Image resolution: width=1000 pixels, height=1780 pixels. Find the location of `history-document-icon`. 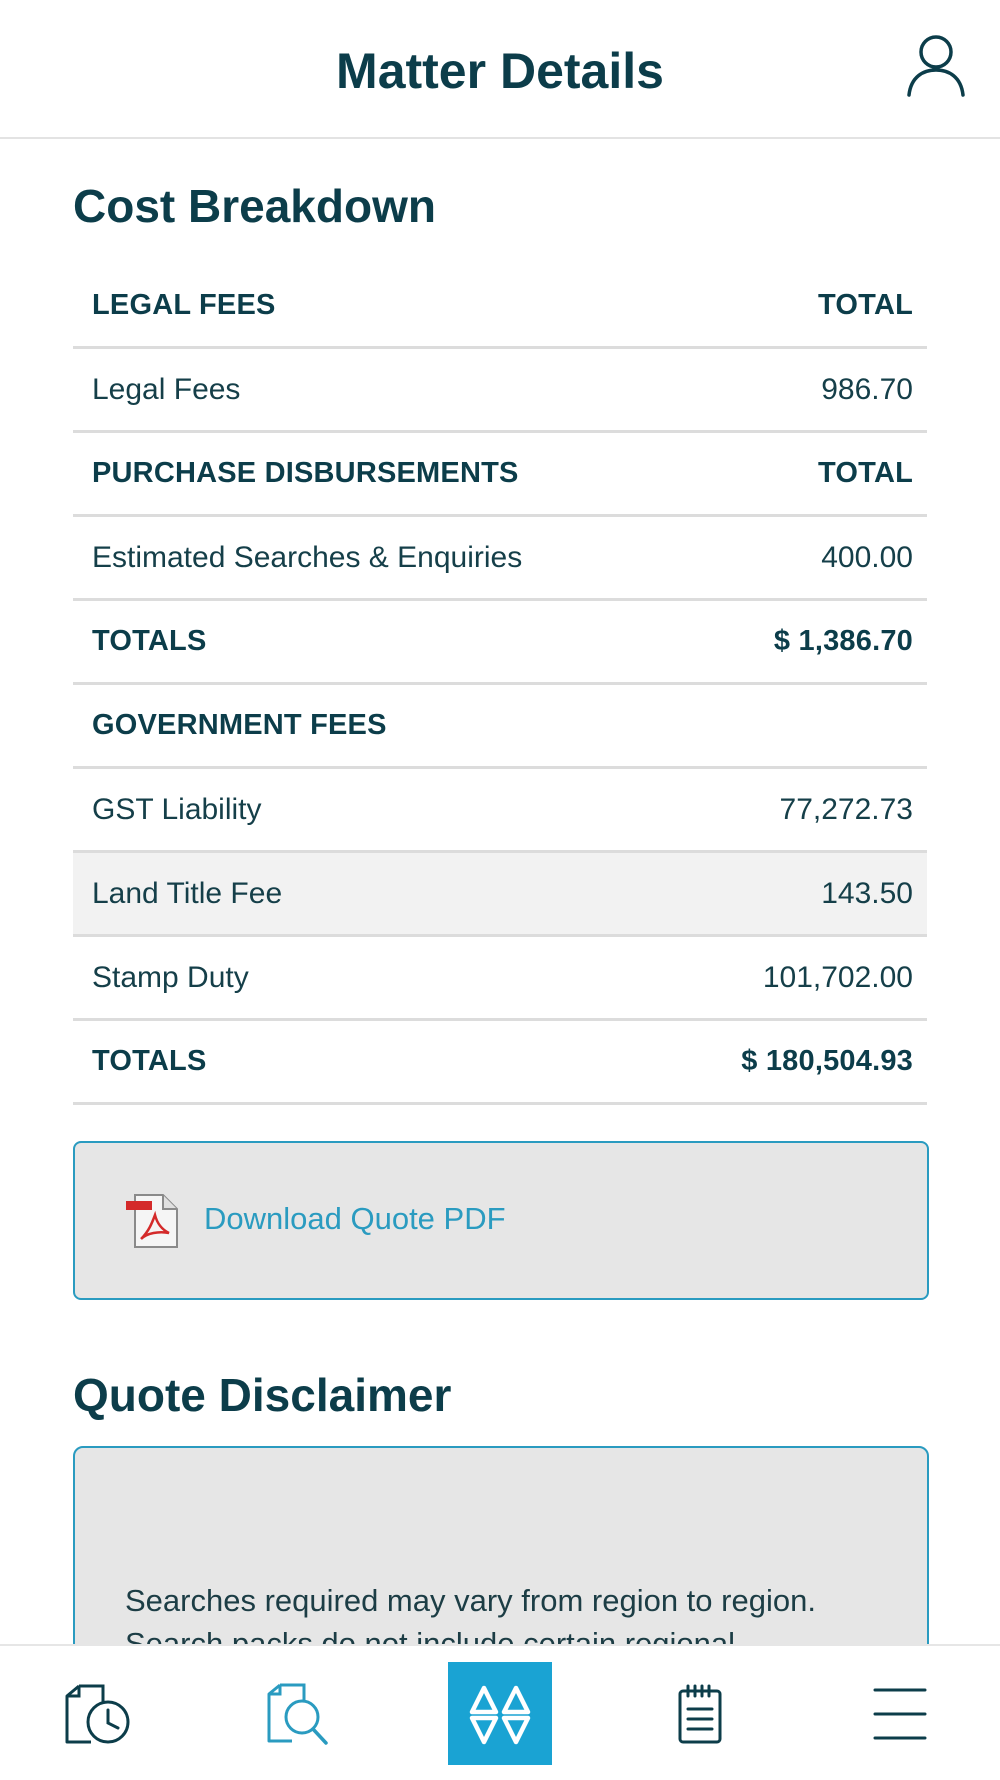

history-document-icon is located at coordinates (97, 1714).